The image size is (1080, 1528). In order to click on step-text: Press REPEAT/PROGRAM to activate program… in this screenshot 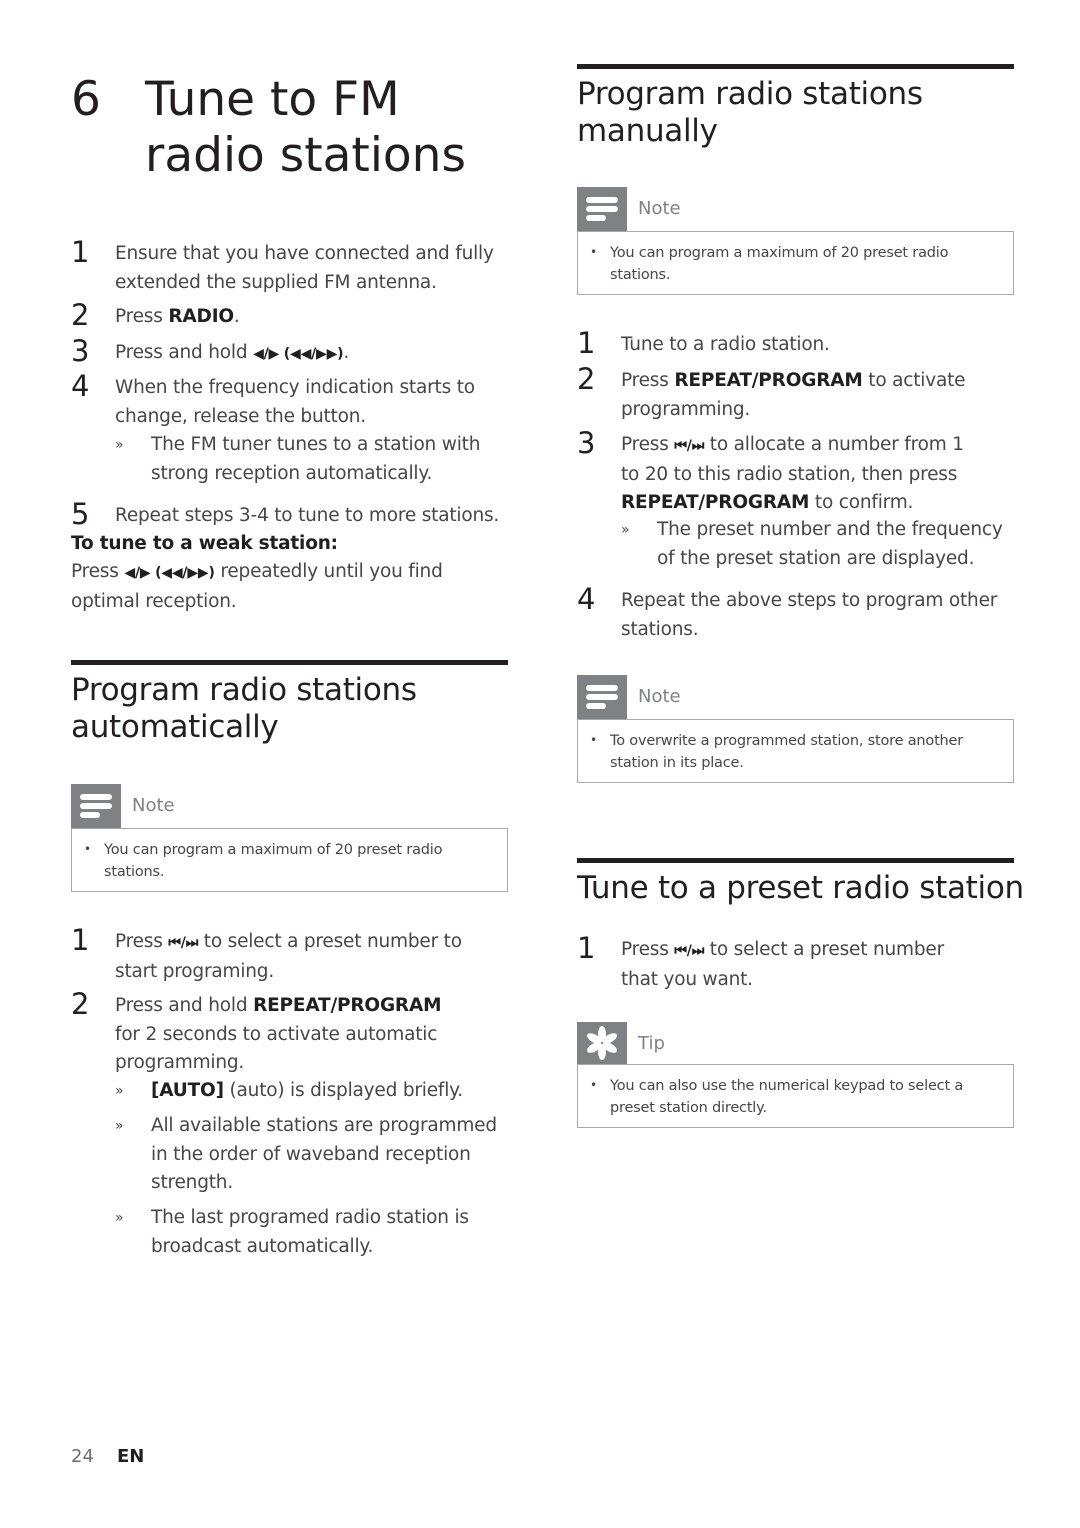, I will do `click(793, 395)`.